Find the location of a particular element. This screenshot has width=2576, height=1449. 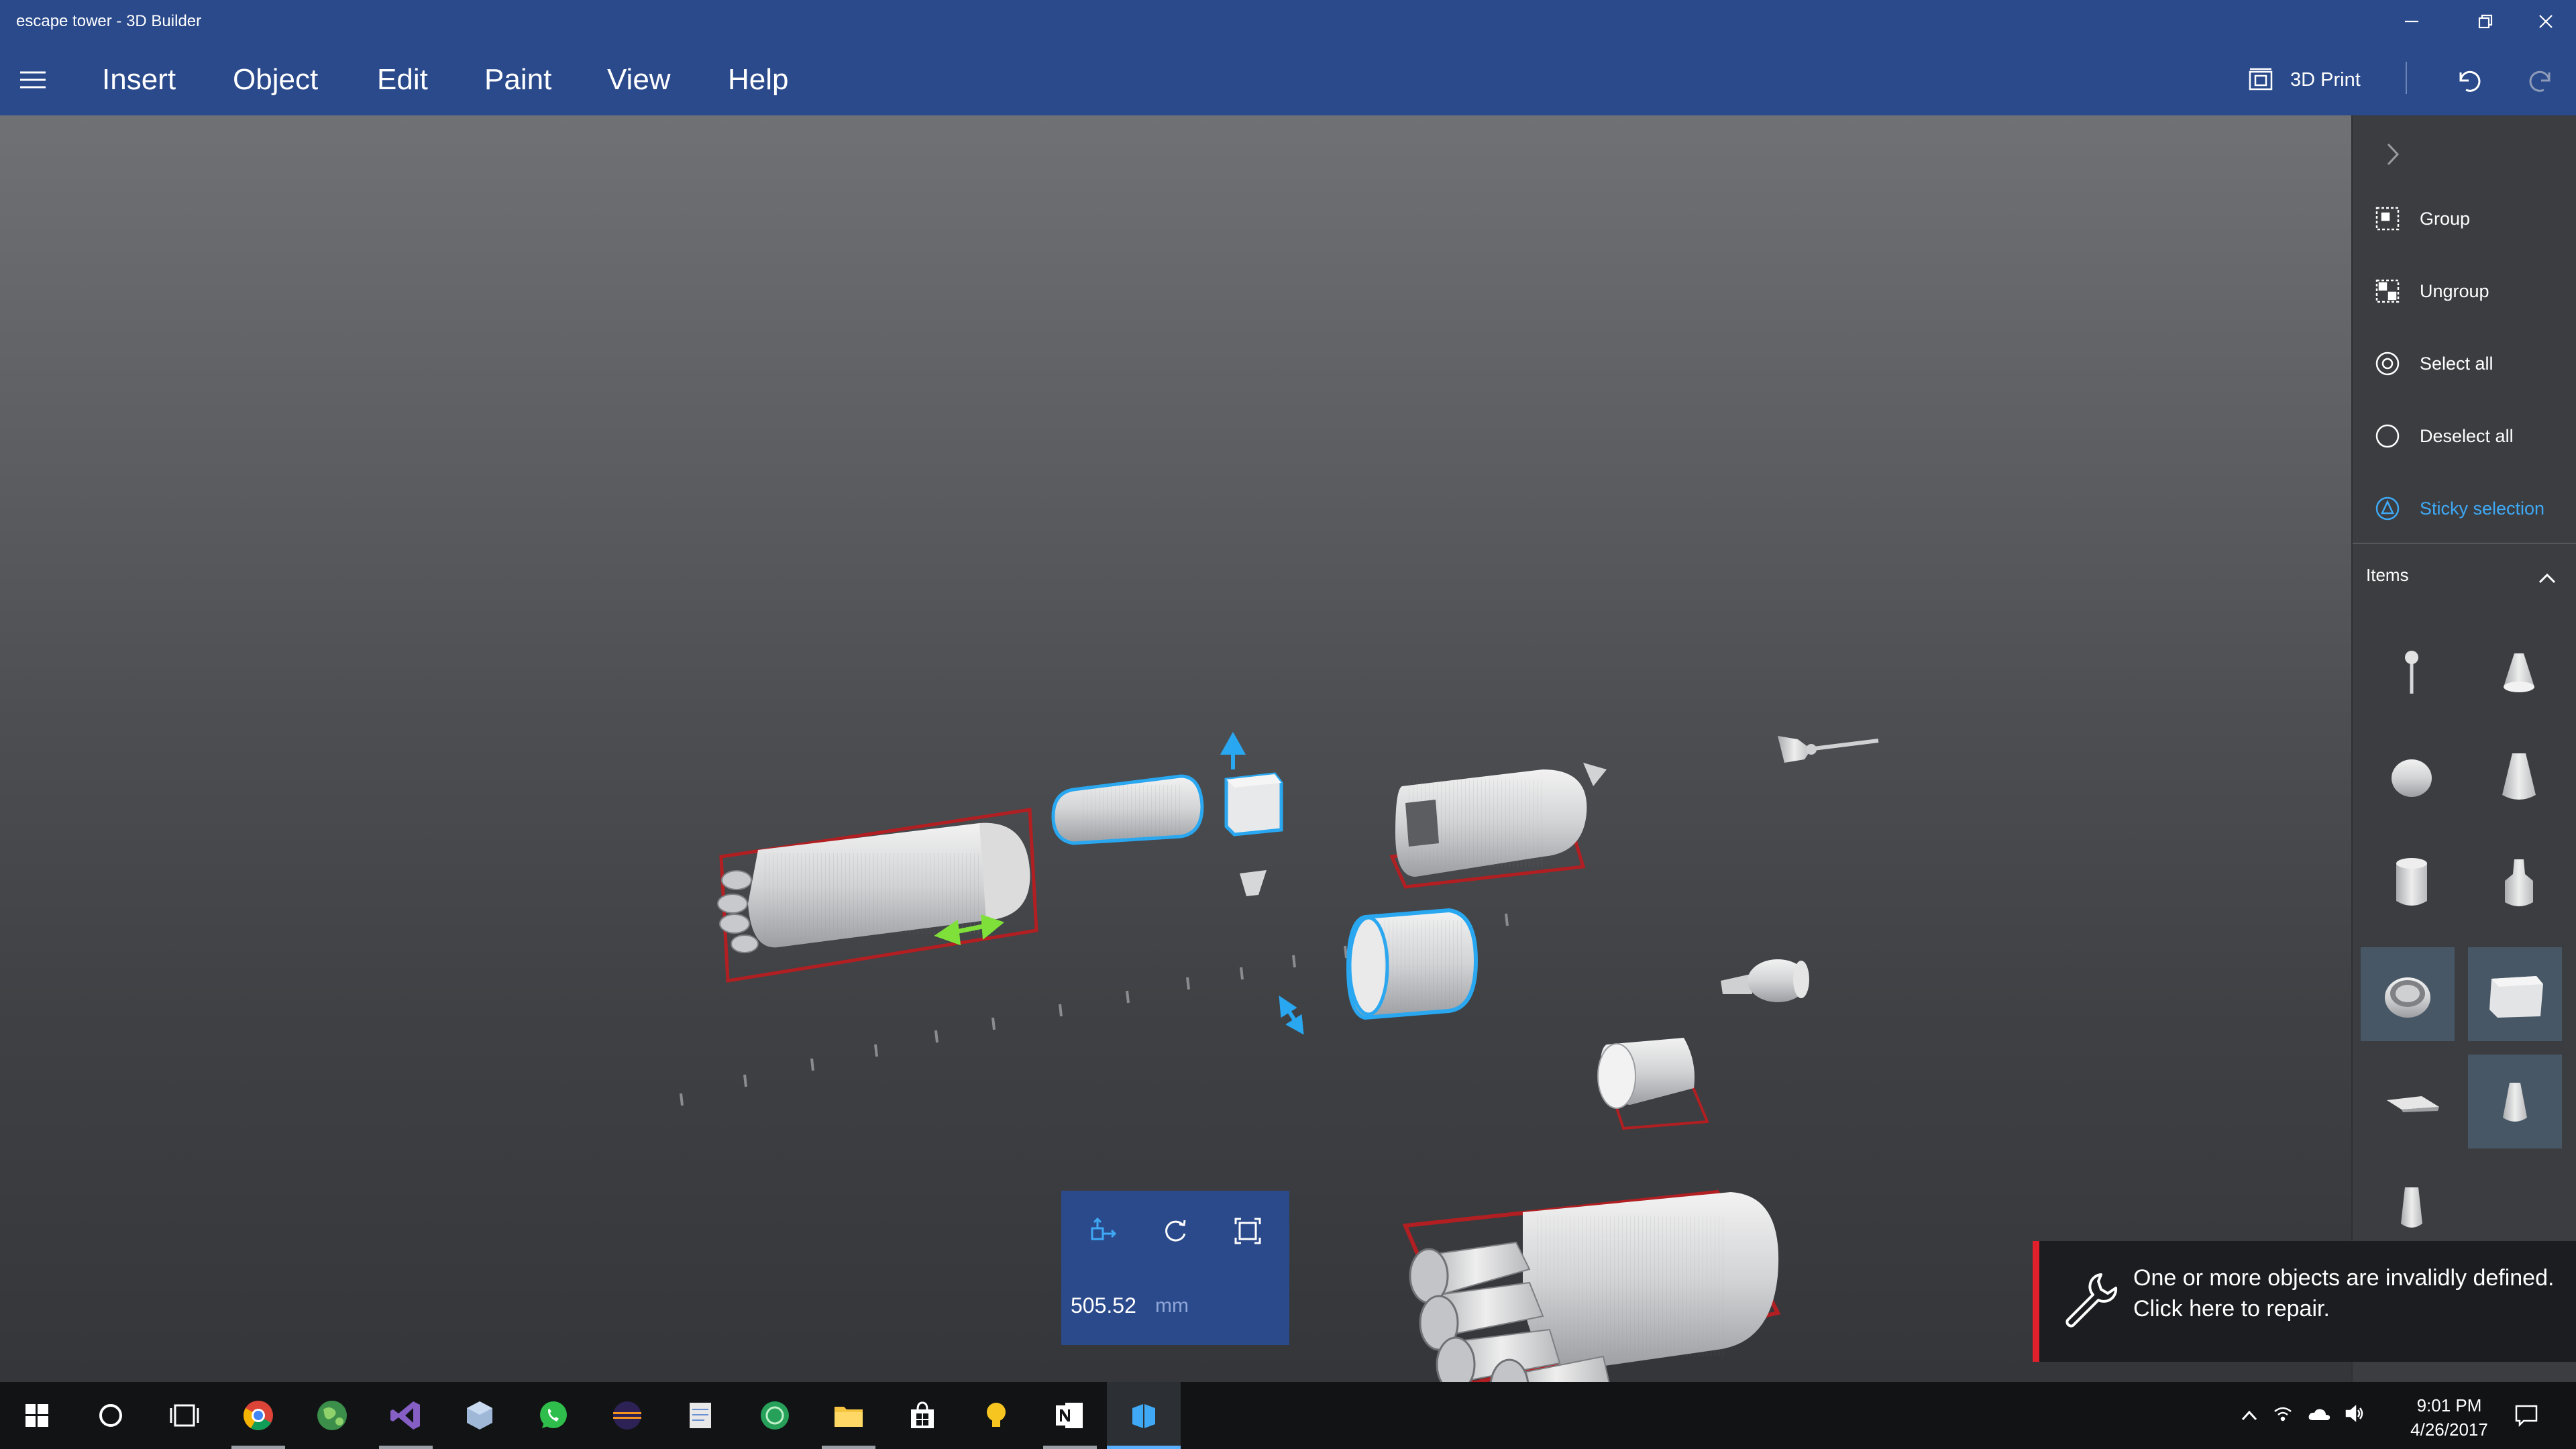

eclipse-icon is located at coordinates (627, 1415).